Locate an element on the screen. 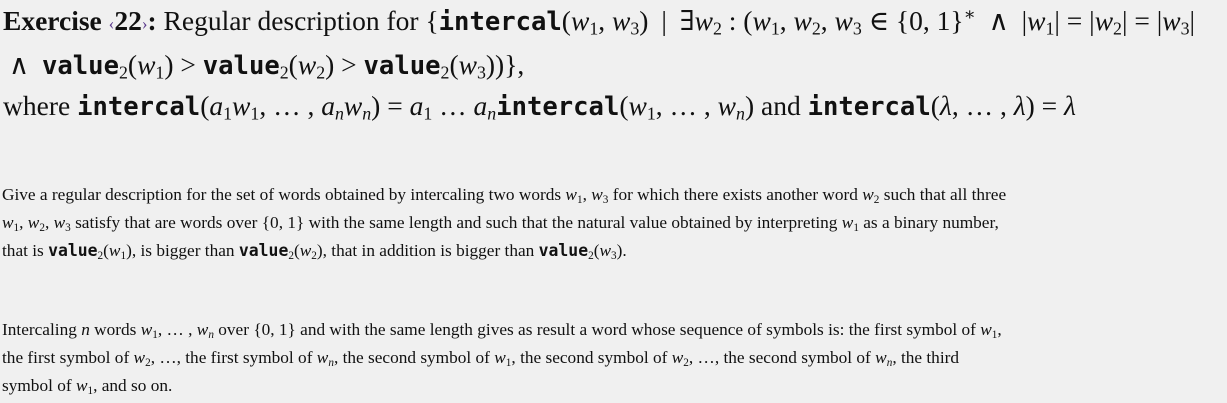 Image resolution: width=1227 pixels, height=403 pixels. and-keyword: and is located at coordinates (781, 105).